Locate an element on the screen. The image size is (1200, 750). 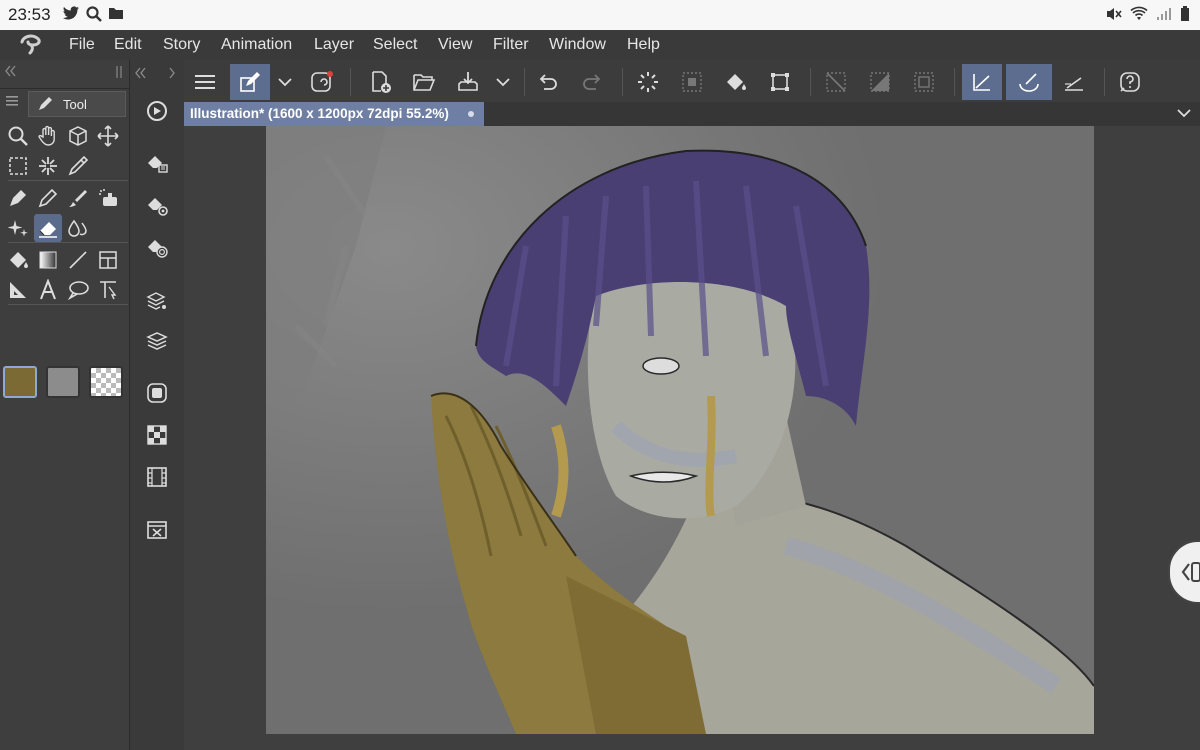
menu-view: View is located at coordinates (455, 45).